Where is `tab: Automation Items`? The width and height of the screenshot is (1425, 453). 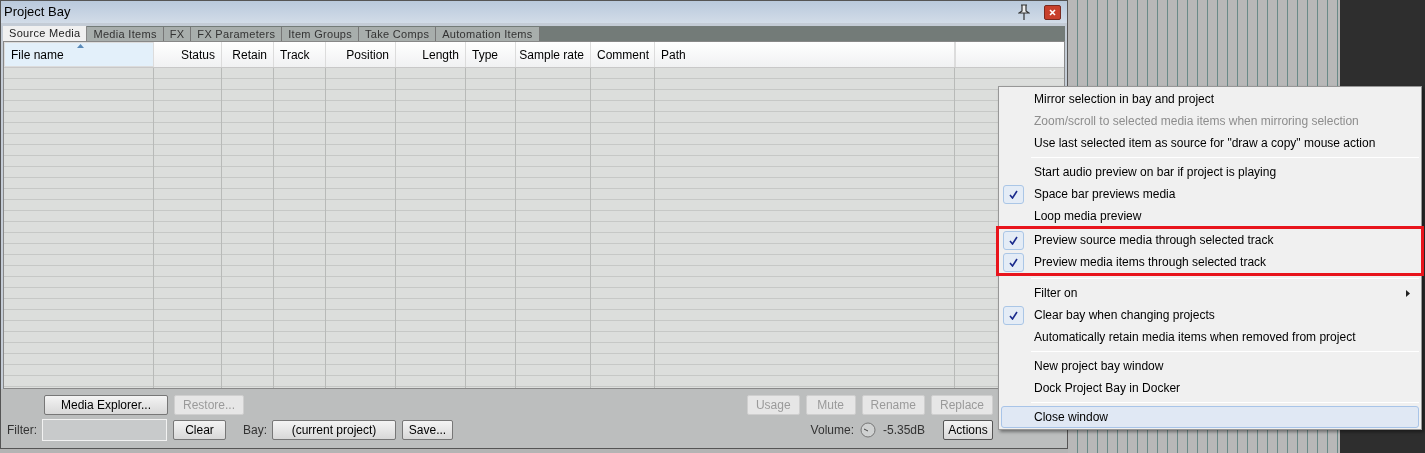 tab: Automation Items is located at coordinates (488, 34).